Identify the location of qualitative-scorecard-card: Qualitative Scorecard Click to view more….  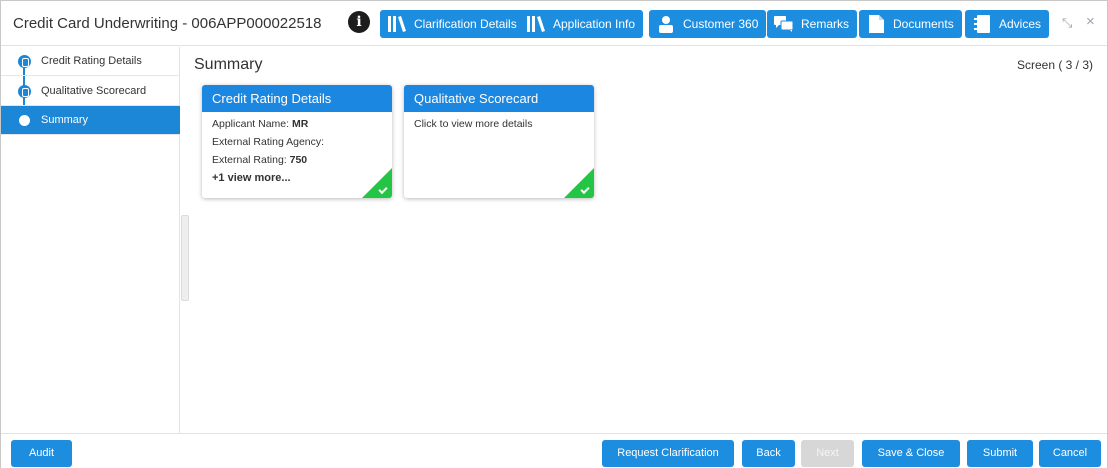
(499, 141).